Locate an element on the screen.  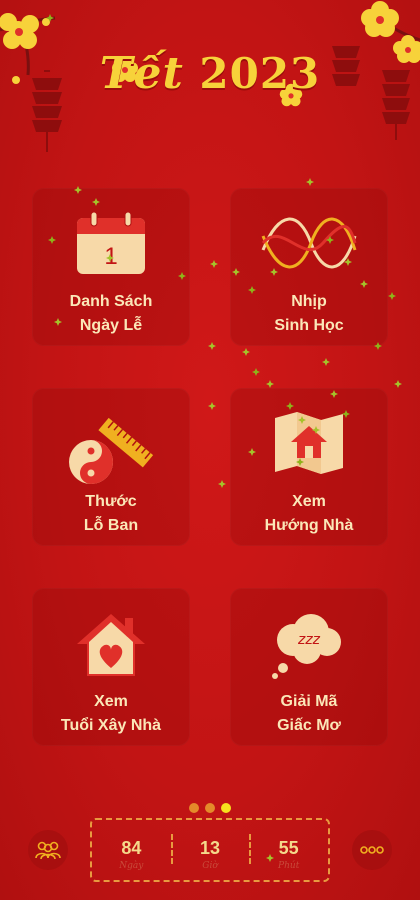
countdown-days: 84 Ngày is located at coordinates (131, 854).